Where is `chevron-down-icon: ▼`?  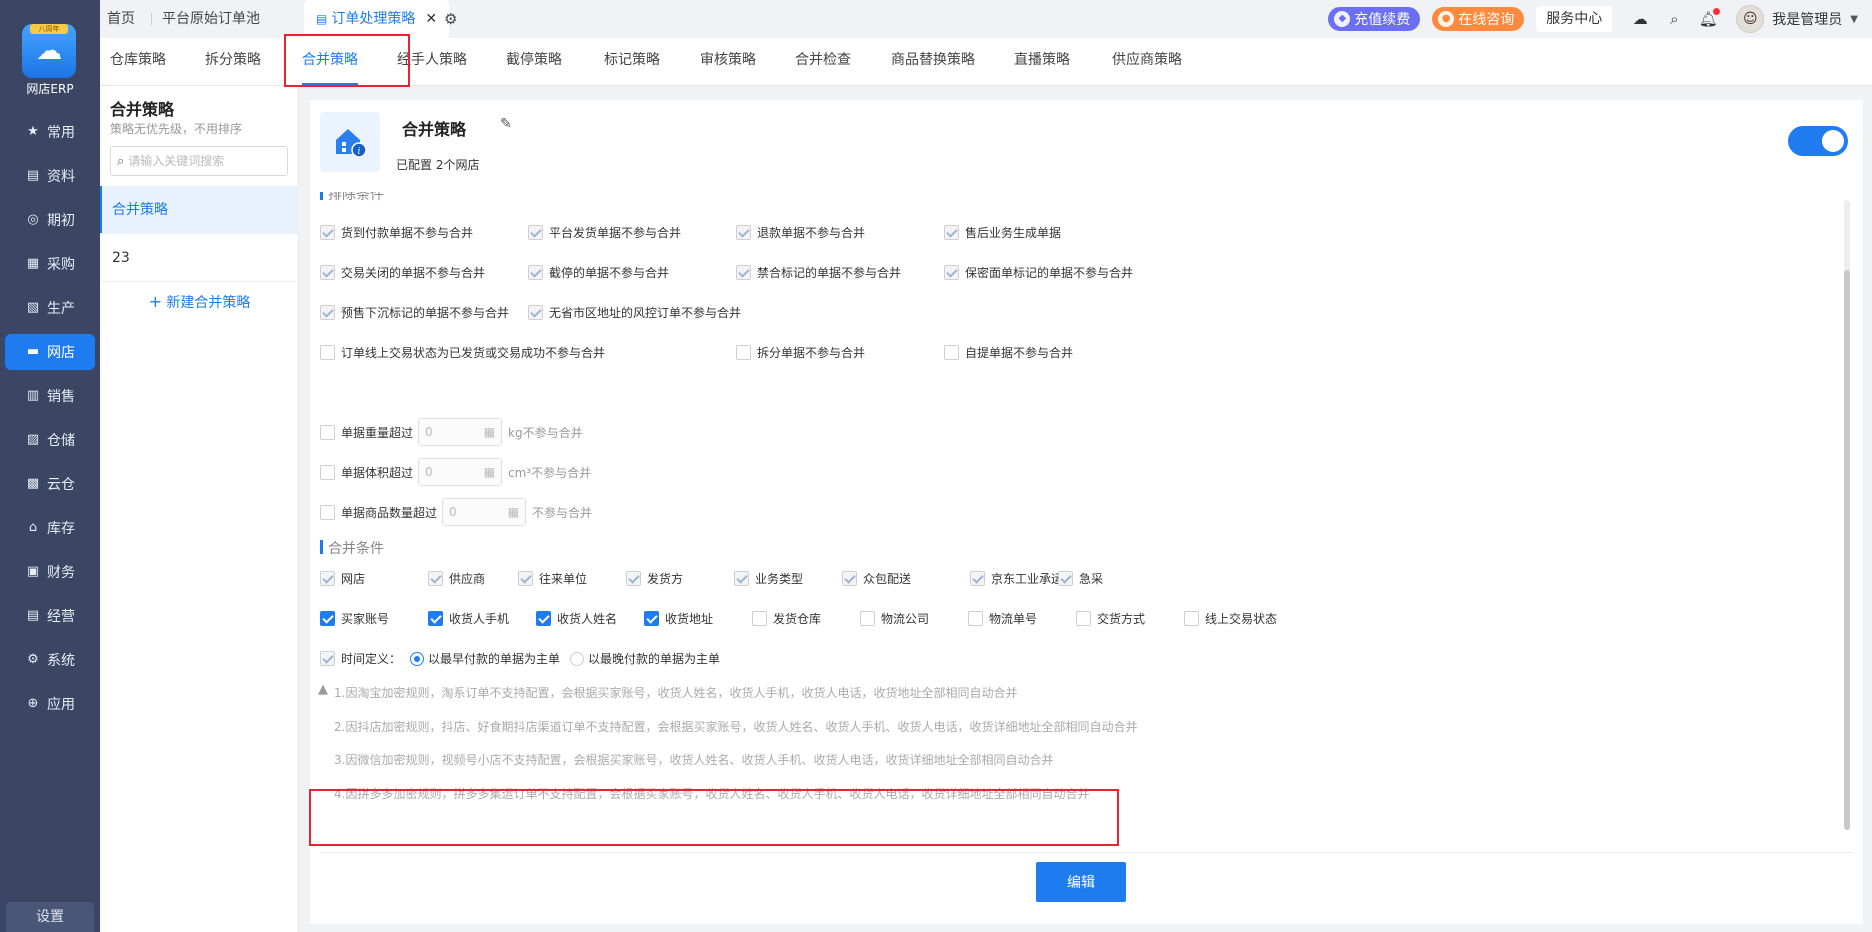
chevron-down-icon: ▼ is located at coordinates (1854, 19).